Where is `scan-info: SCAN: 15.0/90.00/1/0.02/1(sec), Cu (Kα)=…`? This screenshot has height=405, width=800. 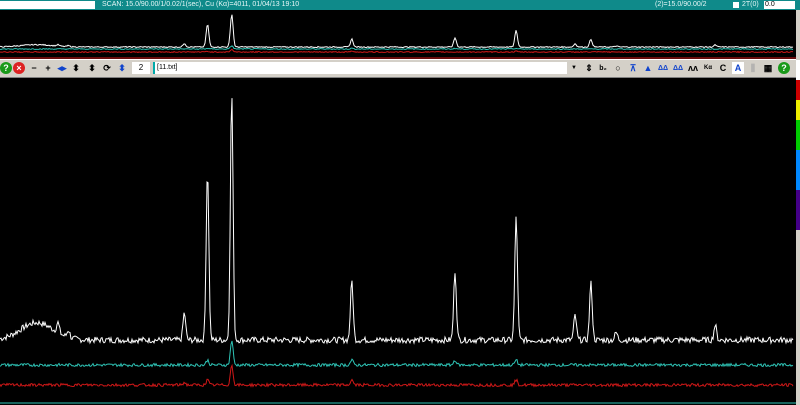 scan-info: SCAN: 15.0/90.00/1/0.02/1(sec), Cu (Kα)=… is located at coordinates (201, 4).